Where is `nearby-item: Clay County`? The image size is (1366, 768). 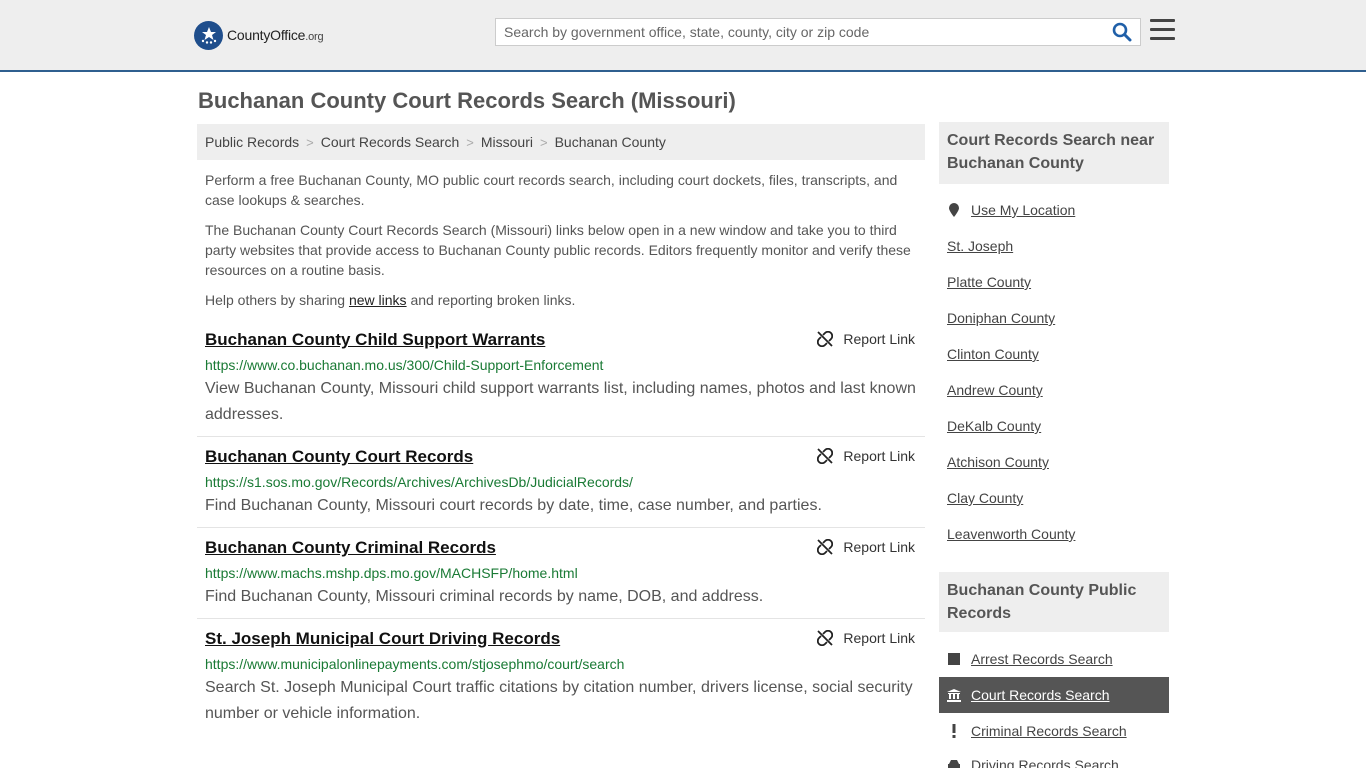 nearby-item: Clay County is located at coordinates (985, 498).